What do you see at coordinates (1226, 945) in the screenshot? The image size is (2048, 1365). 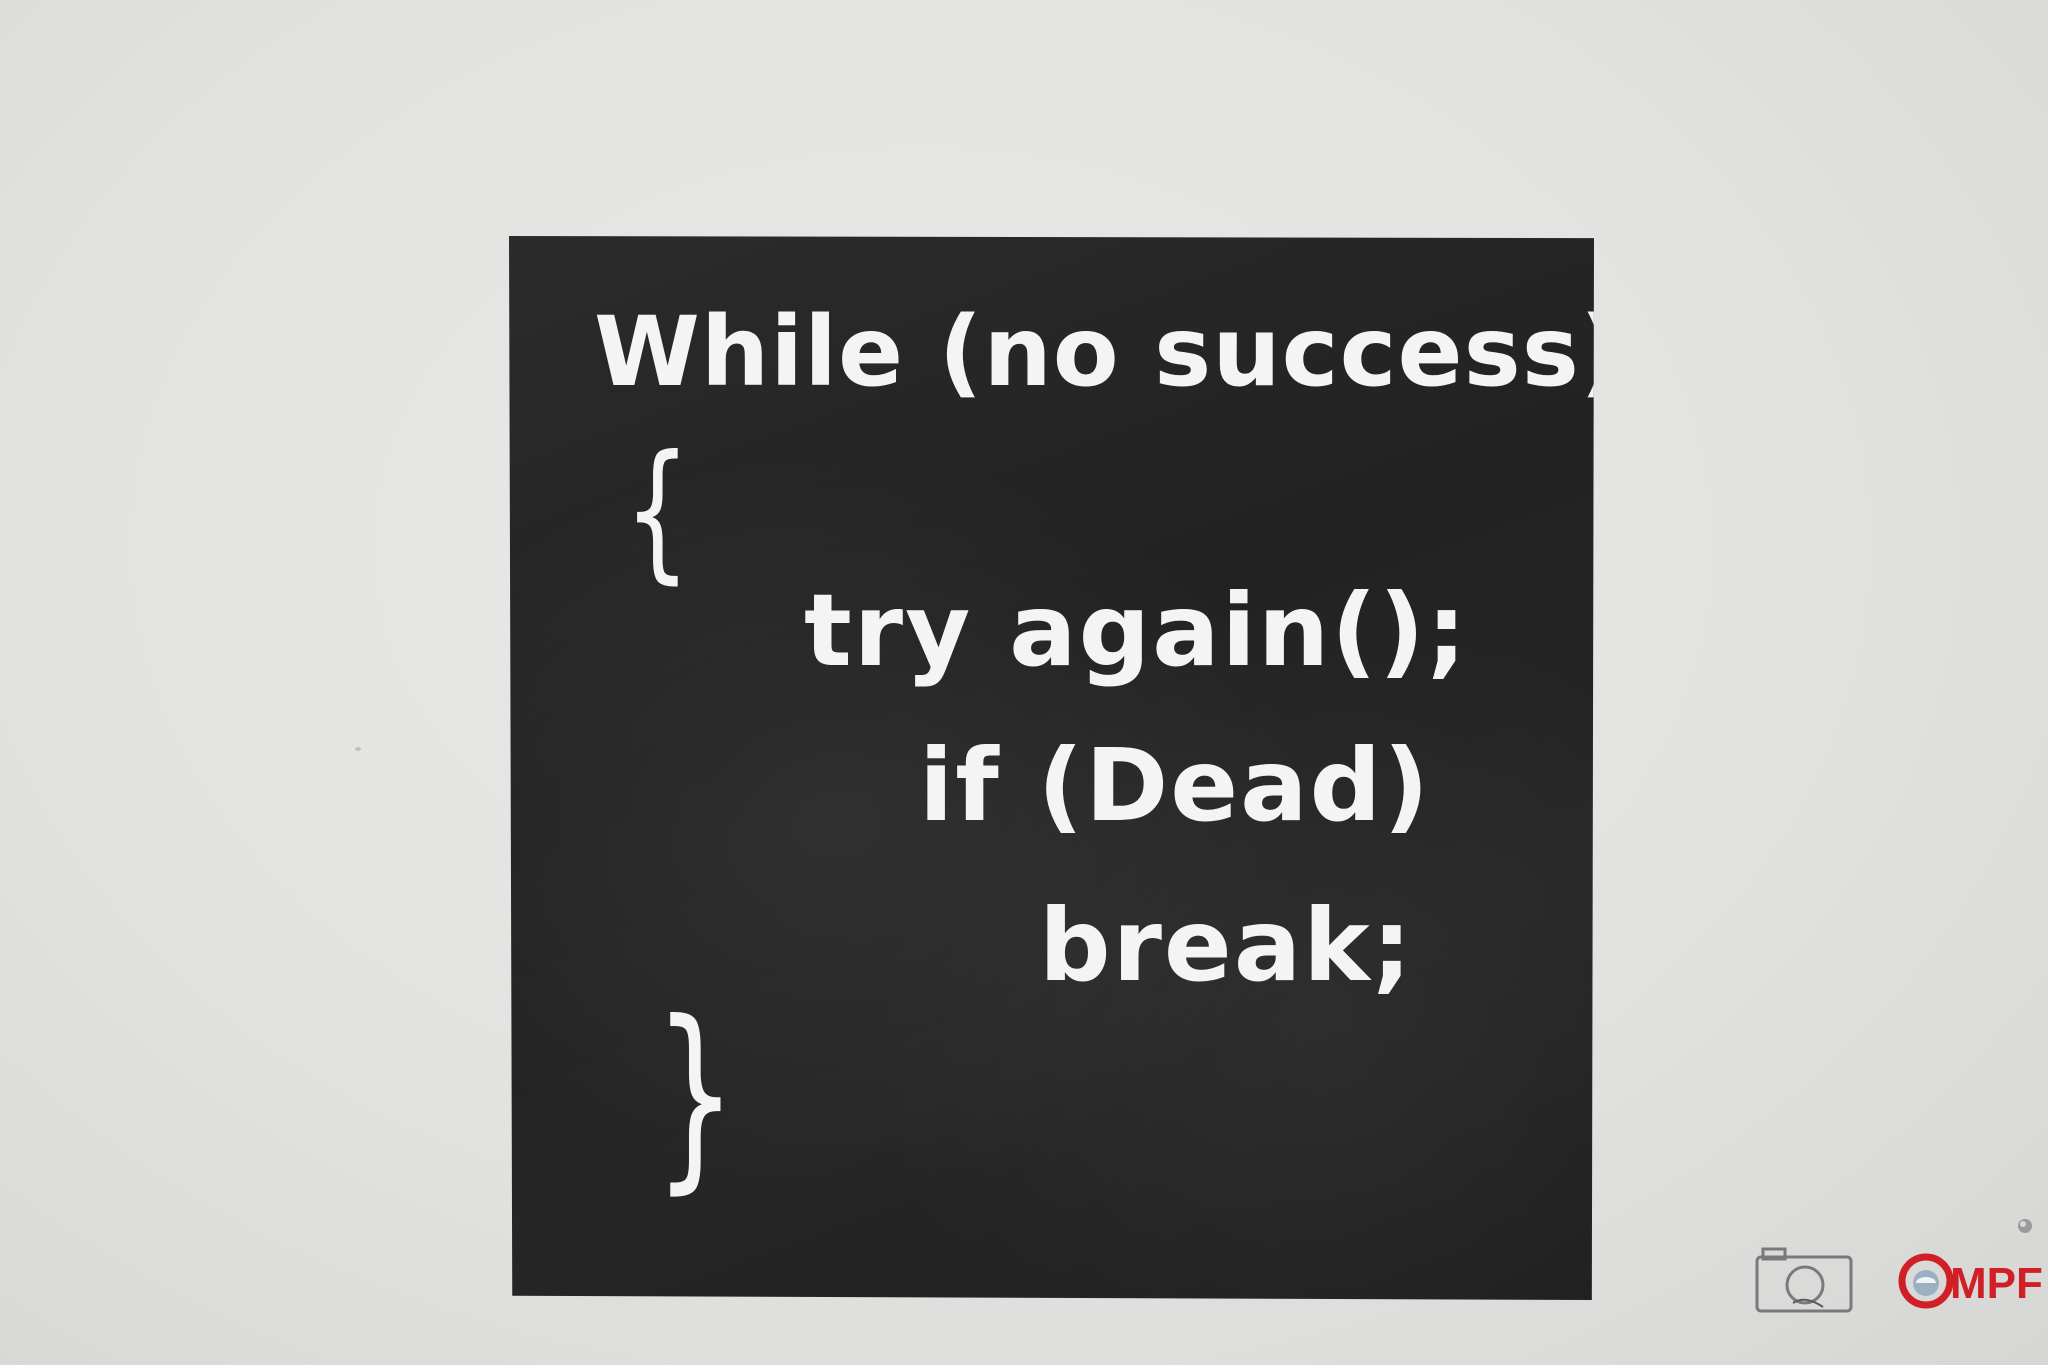 I see `poster-line-break: break;` at bounding box center [1226, 945].